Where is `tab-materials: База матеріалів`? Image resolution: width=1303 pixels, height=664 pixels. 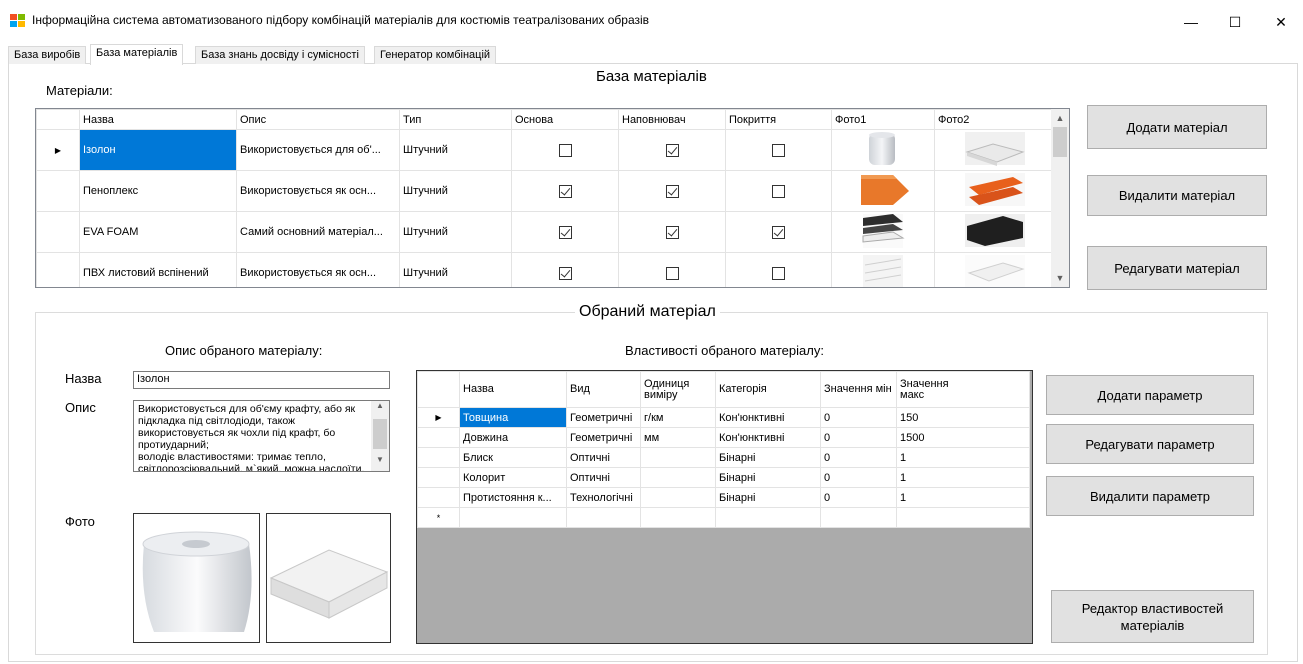
tab-materials: База матеріалів is located at coordinates (137, 54).